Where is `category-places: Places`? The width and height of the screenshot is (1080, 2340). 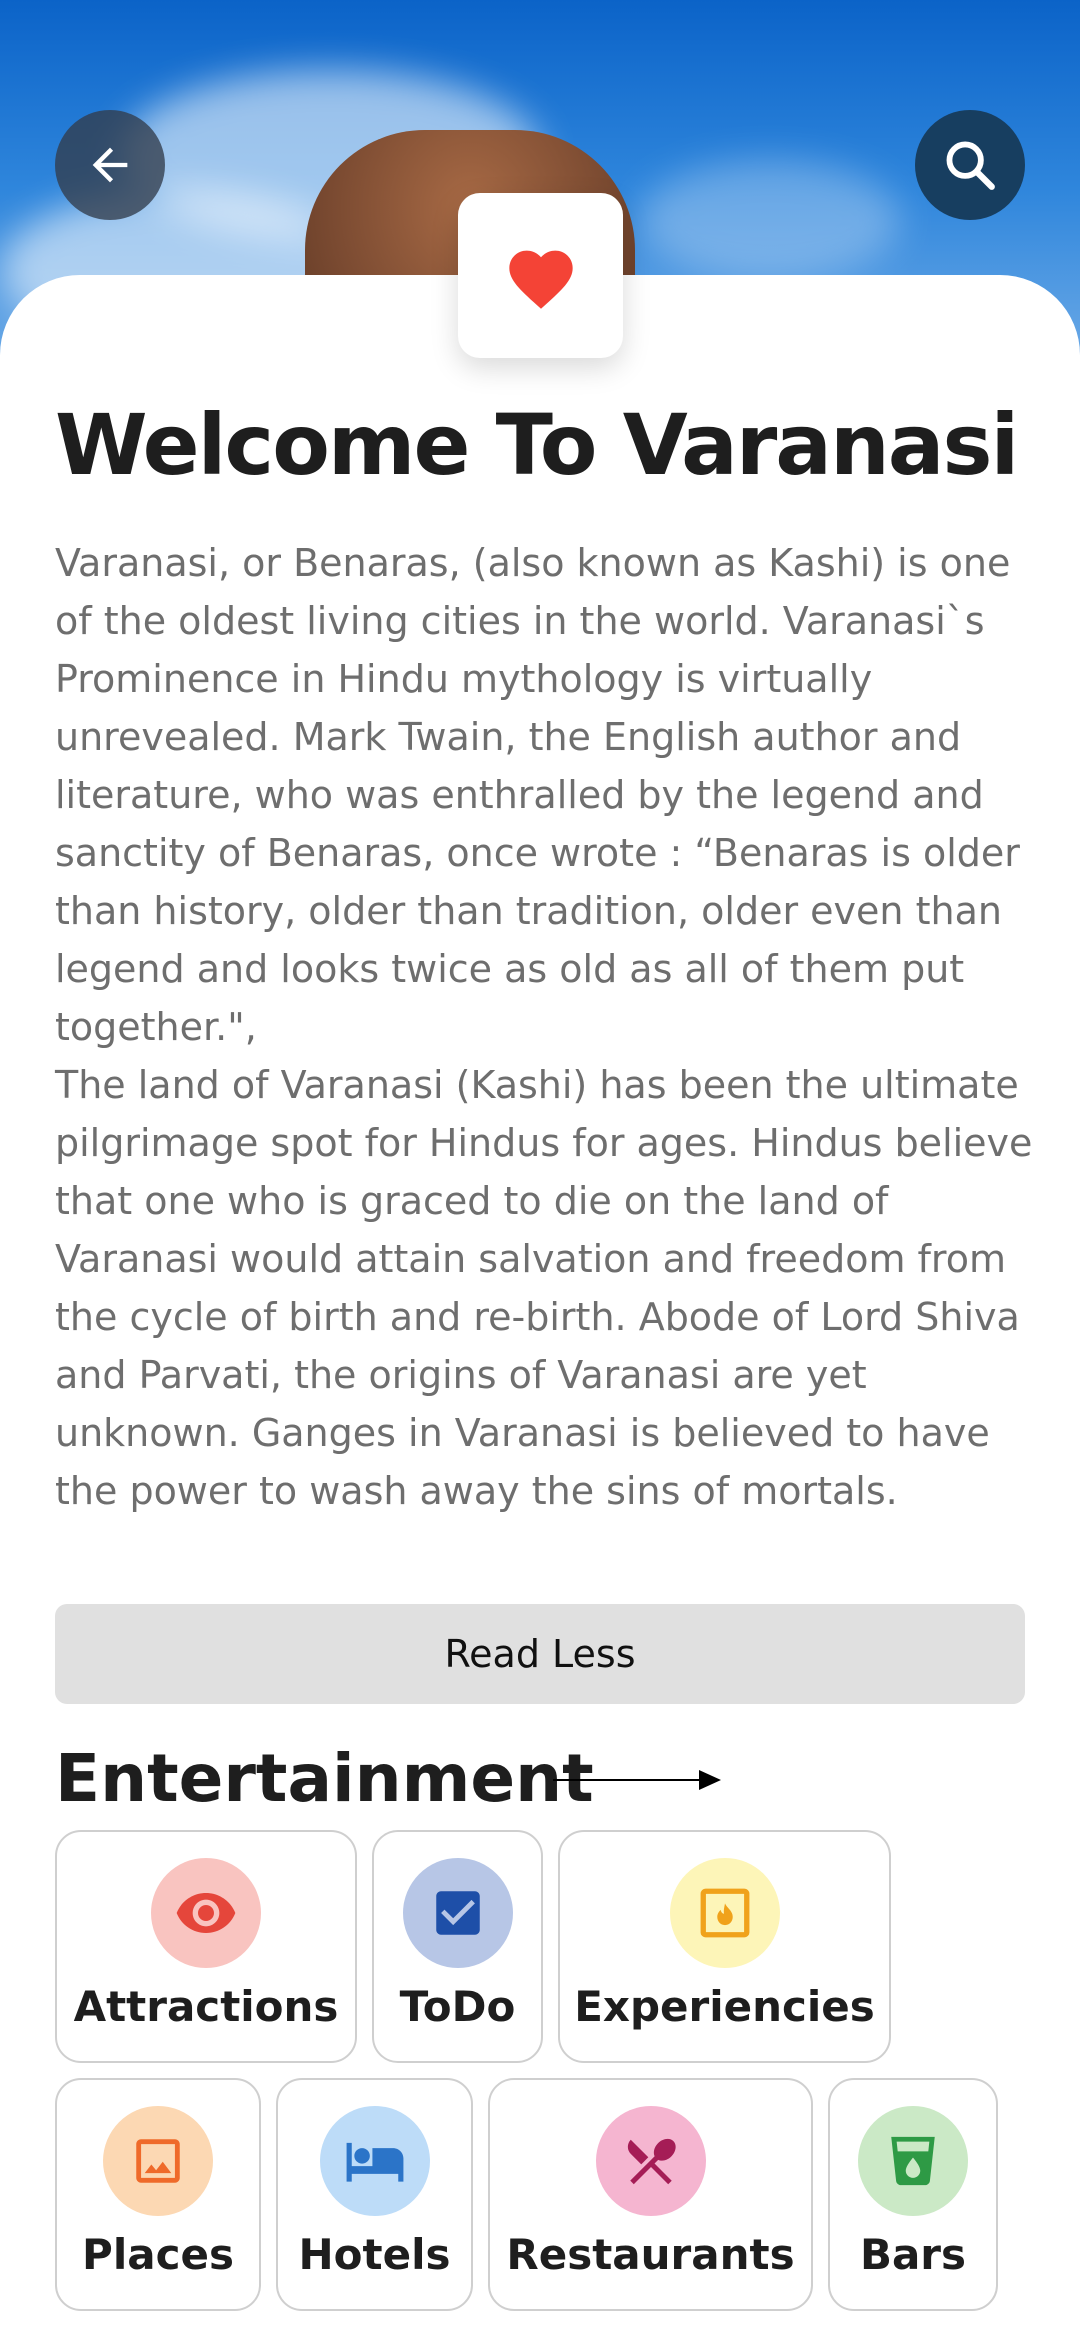
category-places: Places is located at coordinates (158, 2194).